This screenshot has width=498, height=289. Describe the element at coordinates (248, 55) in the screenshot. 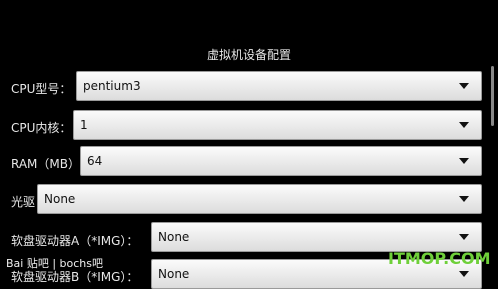

I see `dialog-title: 虚拟机设备配置` at that location.